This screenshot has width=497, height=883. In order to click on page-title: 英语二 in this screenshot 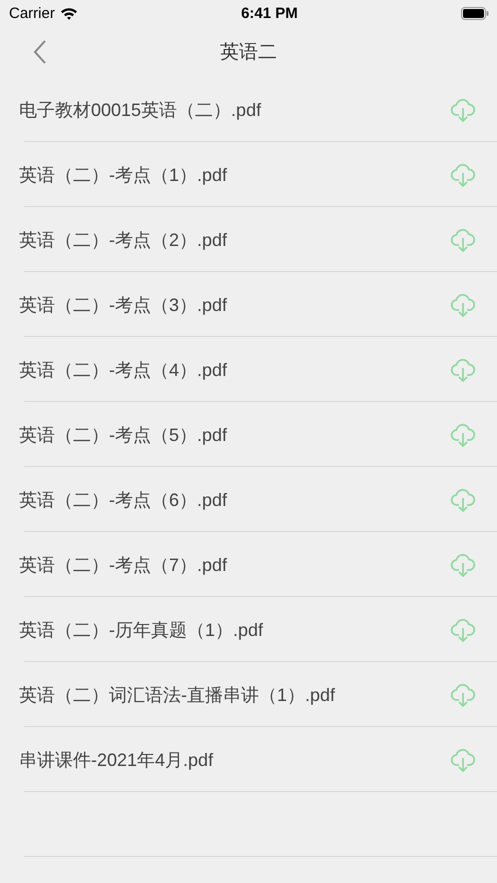, I will do `click(248, 52)`.